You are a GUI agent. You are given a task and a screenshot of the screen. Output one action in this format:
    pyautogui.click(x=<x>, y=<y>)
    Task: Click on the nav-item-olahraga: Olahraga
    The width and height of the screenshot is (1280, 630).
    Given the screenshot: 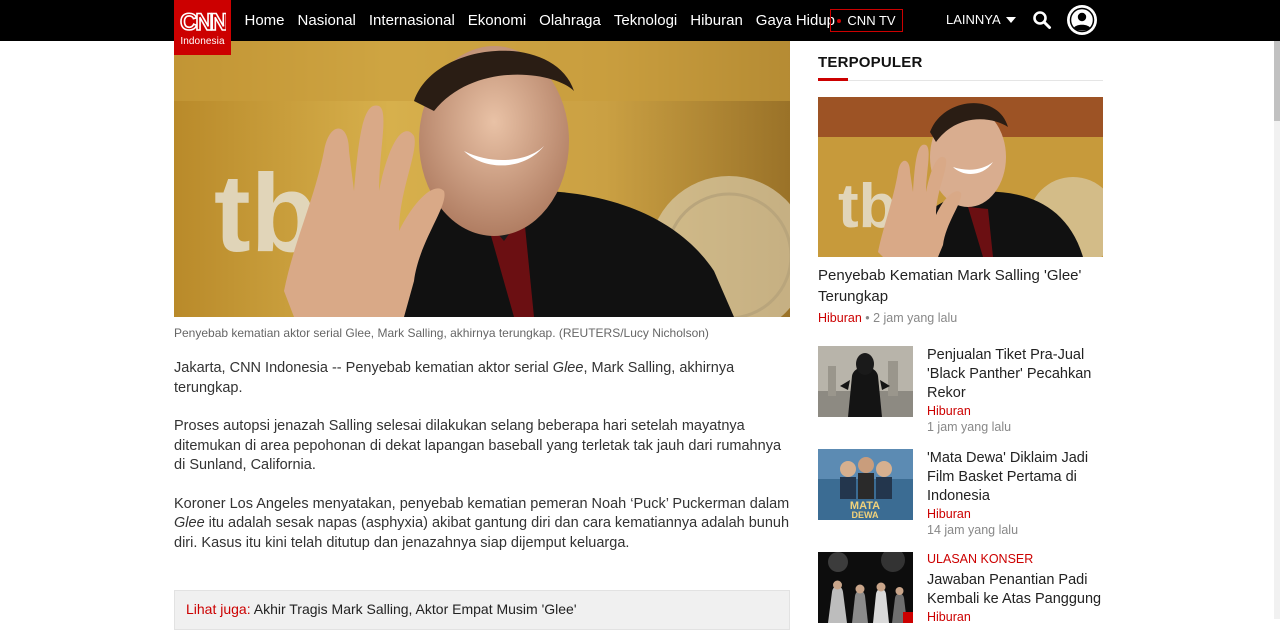 What is the action you would take?
    pyautogui.click(x=570, y=20)
    